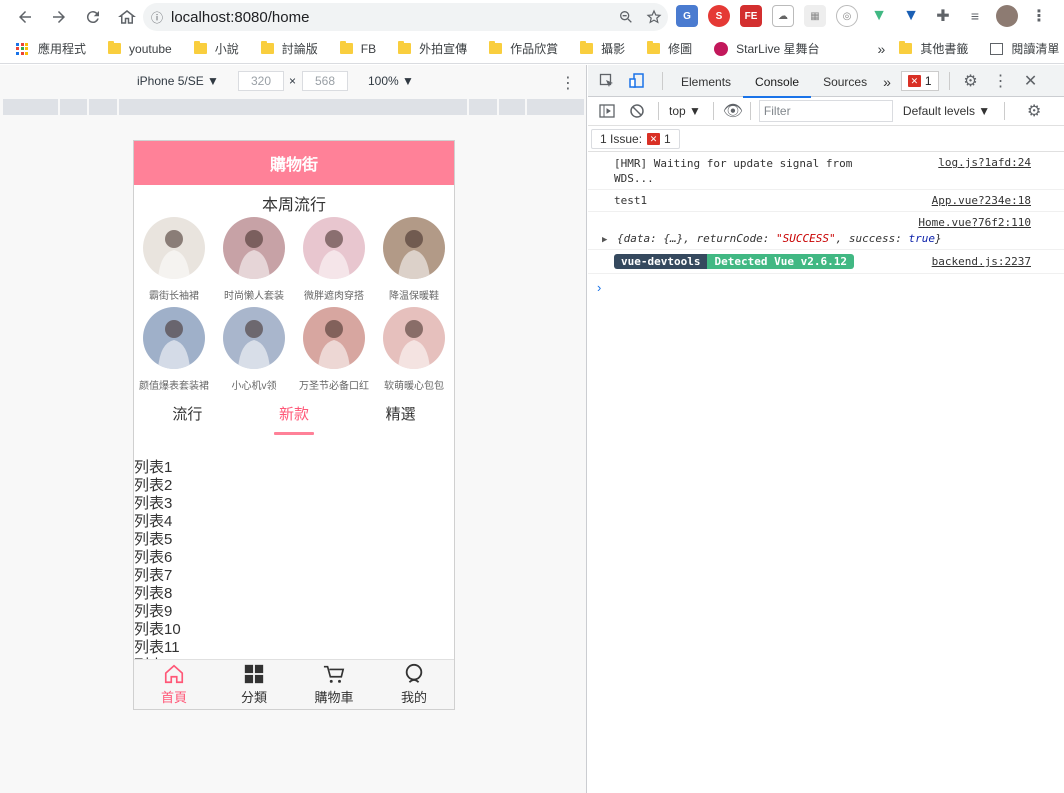  Describe the element at coordinates (879, 16) in the screenshot. I see `vue-extension-icon: ▼` at that location.